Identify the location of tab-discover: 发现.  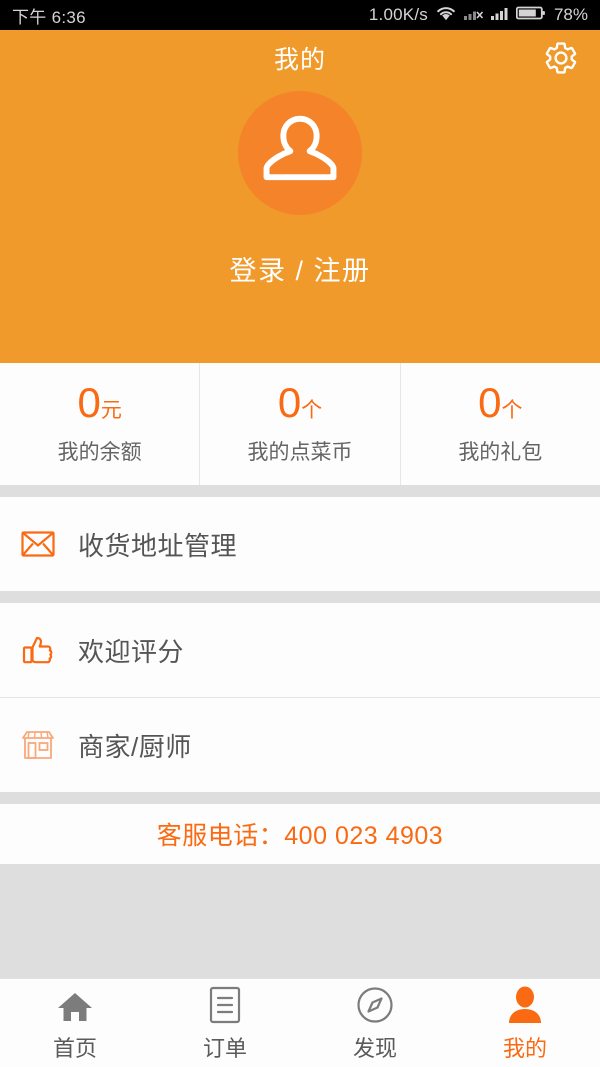
(375, 1023).